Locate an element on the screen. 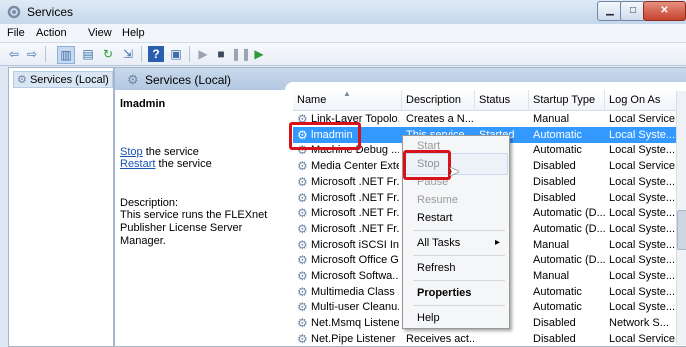 Image resolution: width=686 pixels, height=347 pixels. restart-icon: ▶ is located at coordinates (259, 54).